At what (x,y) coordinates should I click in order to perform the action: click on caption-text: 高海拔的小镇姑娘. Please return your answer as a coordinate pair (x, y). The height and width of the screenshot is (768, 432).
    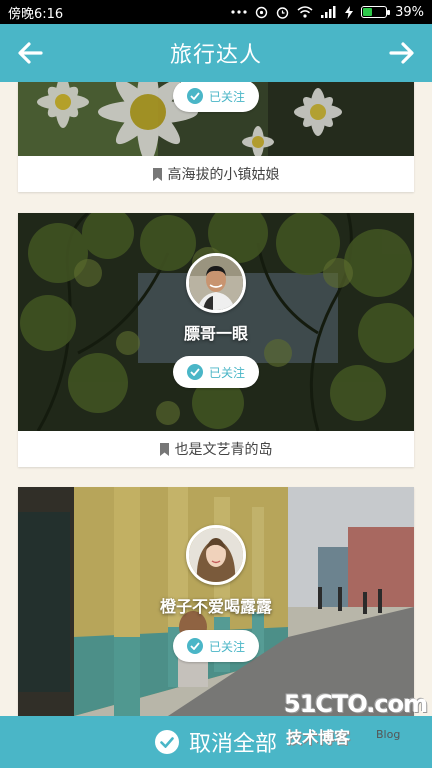
    Looking at the image, I should click on (223, 175).